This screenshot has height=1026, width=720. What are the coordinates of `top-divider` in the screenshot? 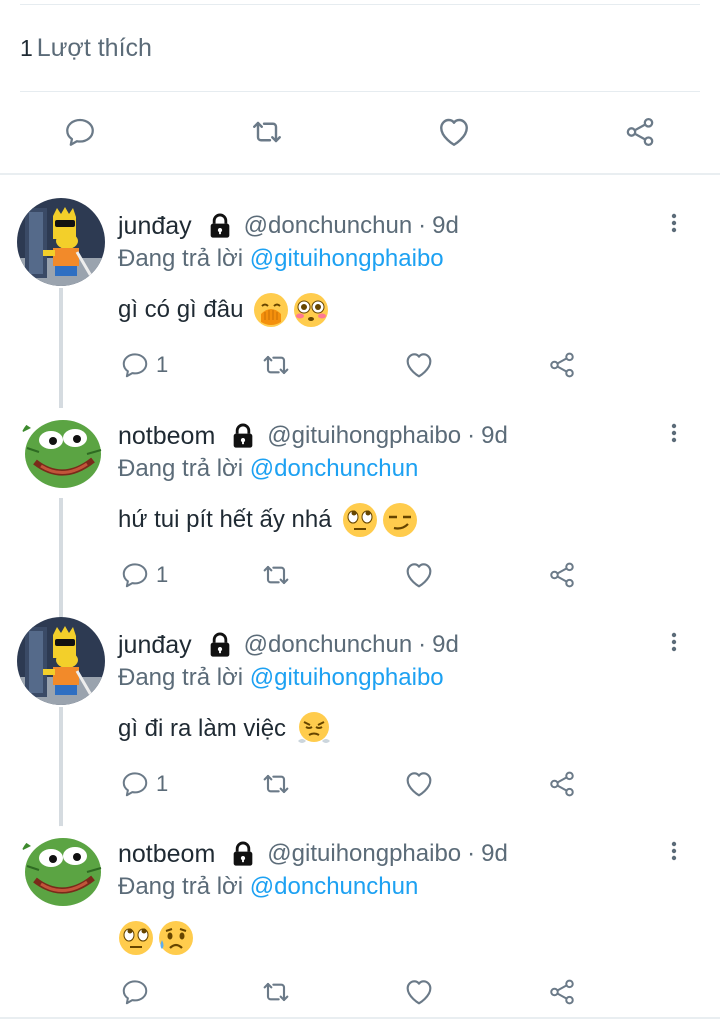 It's located at (360, 4).